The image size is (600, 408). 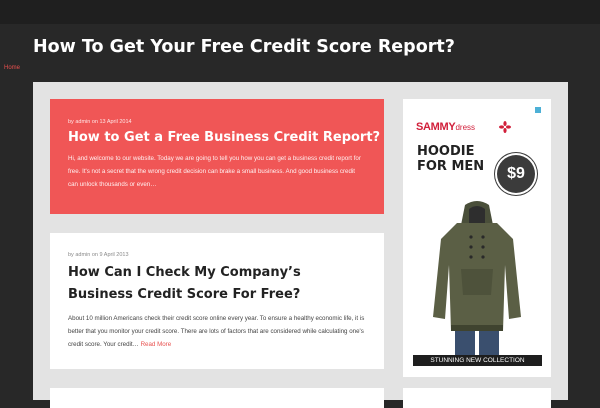 What do you see at coordinates (538, 110) in the screenshot?
I see `ad-choices-icon` at bounding box center [538, 110].